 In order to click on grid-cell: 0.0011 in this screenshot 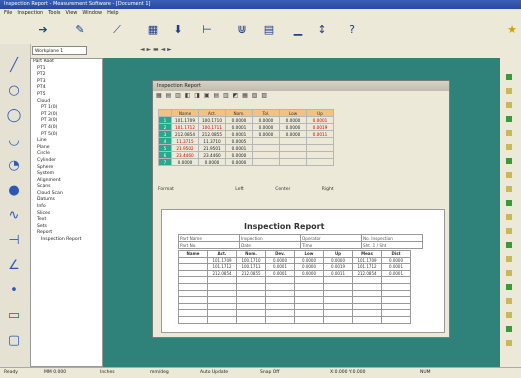, I will do `click(320, 134)`.